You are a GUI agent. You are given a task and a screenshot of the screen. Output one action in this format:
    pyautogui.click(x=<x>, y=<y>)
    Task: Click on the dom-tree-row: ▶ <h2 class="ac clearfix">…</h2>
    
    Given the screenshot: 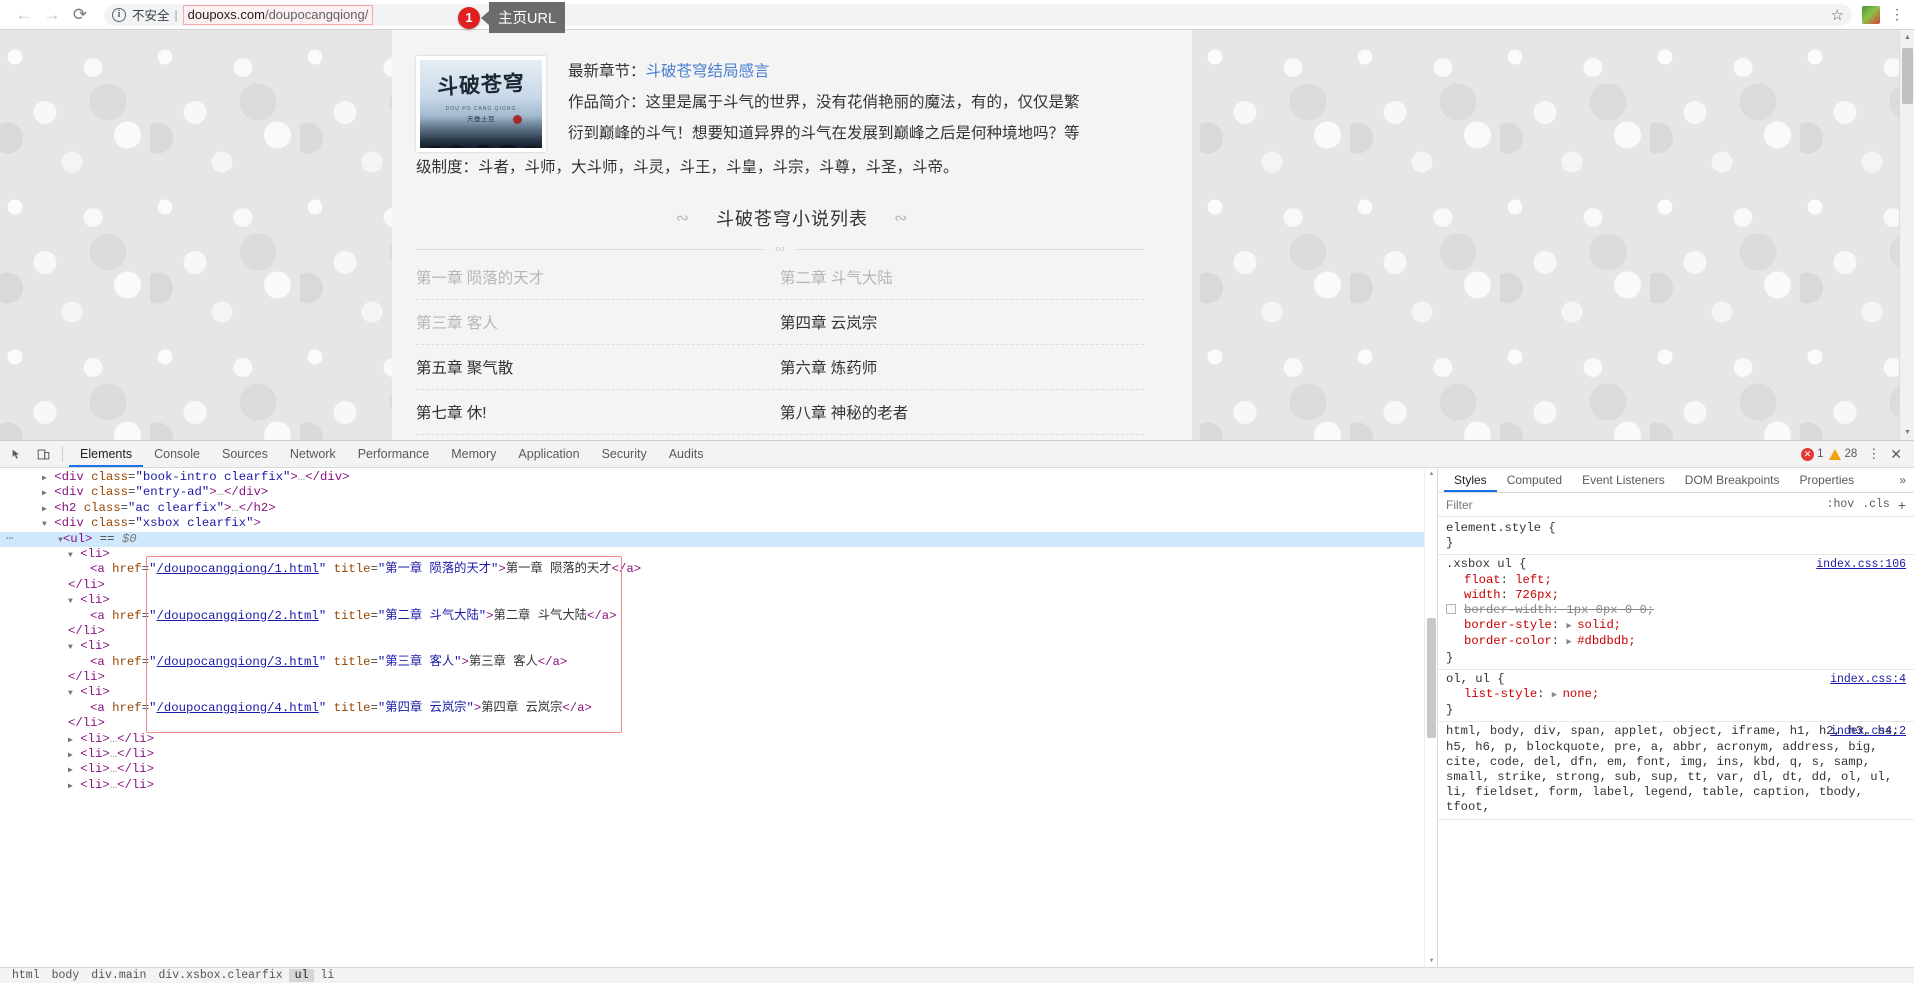 What is the action you would take?
    pyautogui.click(x=718, y=508)
    